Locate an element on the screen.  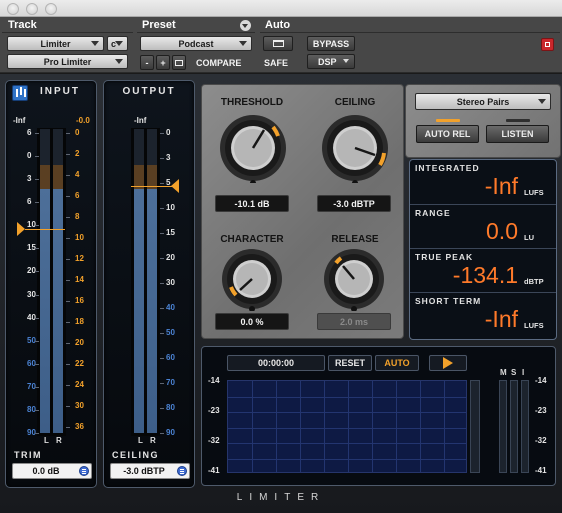
scale-label: 80 is located at coordinates (170, 407).